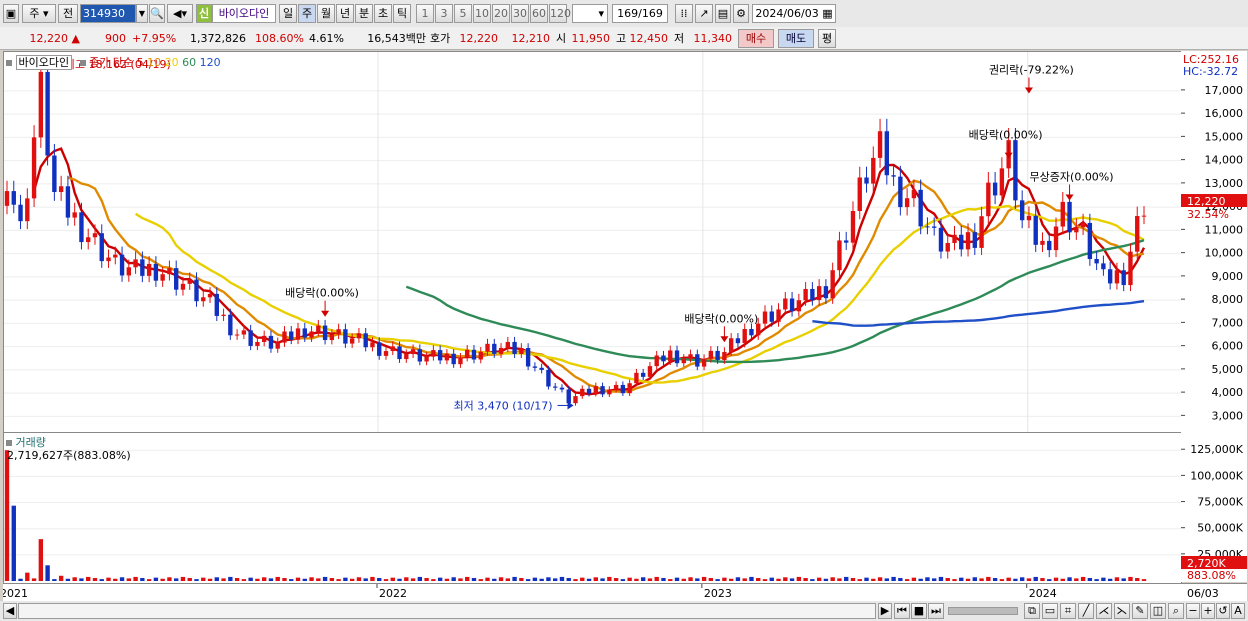 The image size is (1248, 621). What do you see at coordinates (704, 13) in the screenshot?
I see `chart-link-icon: ↗` at bounding box center [704, 13].